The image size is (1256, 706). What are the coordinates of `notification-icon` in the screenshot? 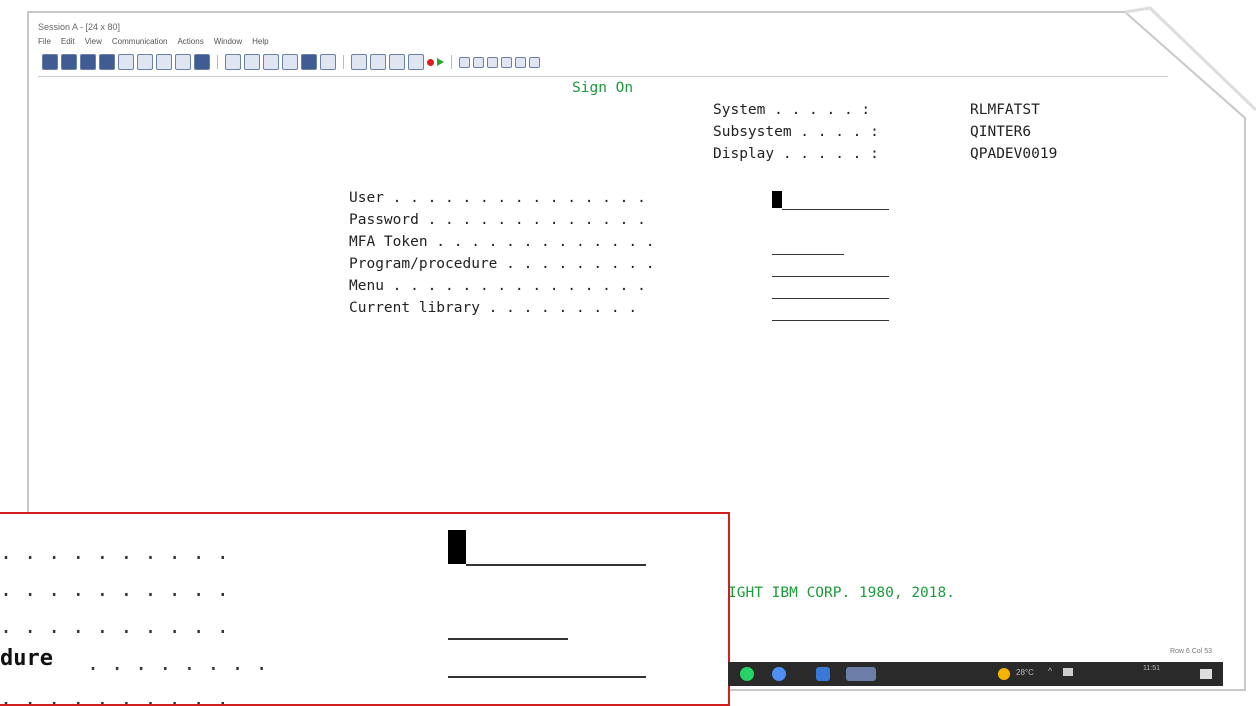 It's located at (1206, 674).